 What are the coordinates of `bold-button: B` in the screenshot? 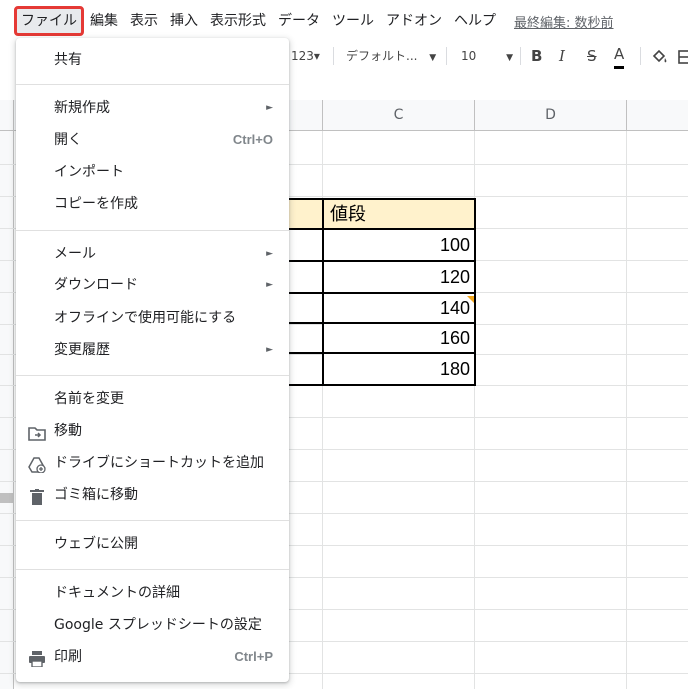 It's located at (536, 56).